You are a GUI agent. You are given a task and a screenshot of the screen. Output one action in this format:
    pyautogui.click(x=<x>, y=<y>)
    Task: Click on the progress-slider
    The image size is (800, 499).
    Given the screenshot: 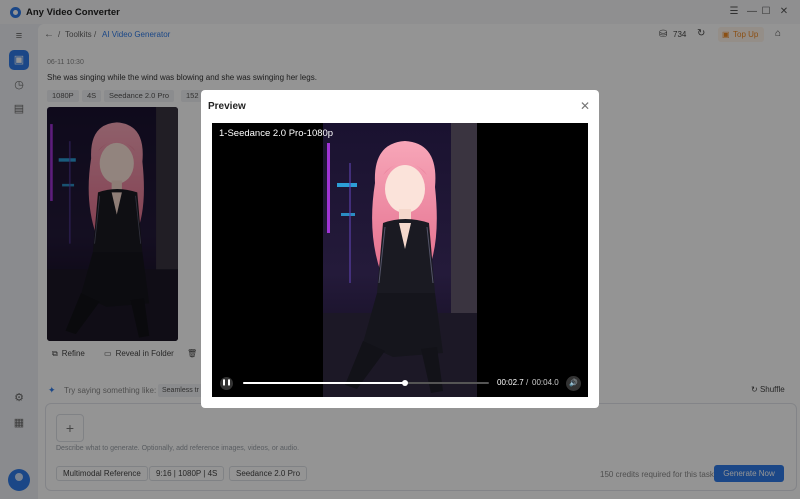 What is the action you would take?
    pyautogui.click(x=366, y=383)
    